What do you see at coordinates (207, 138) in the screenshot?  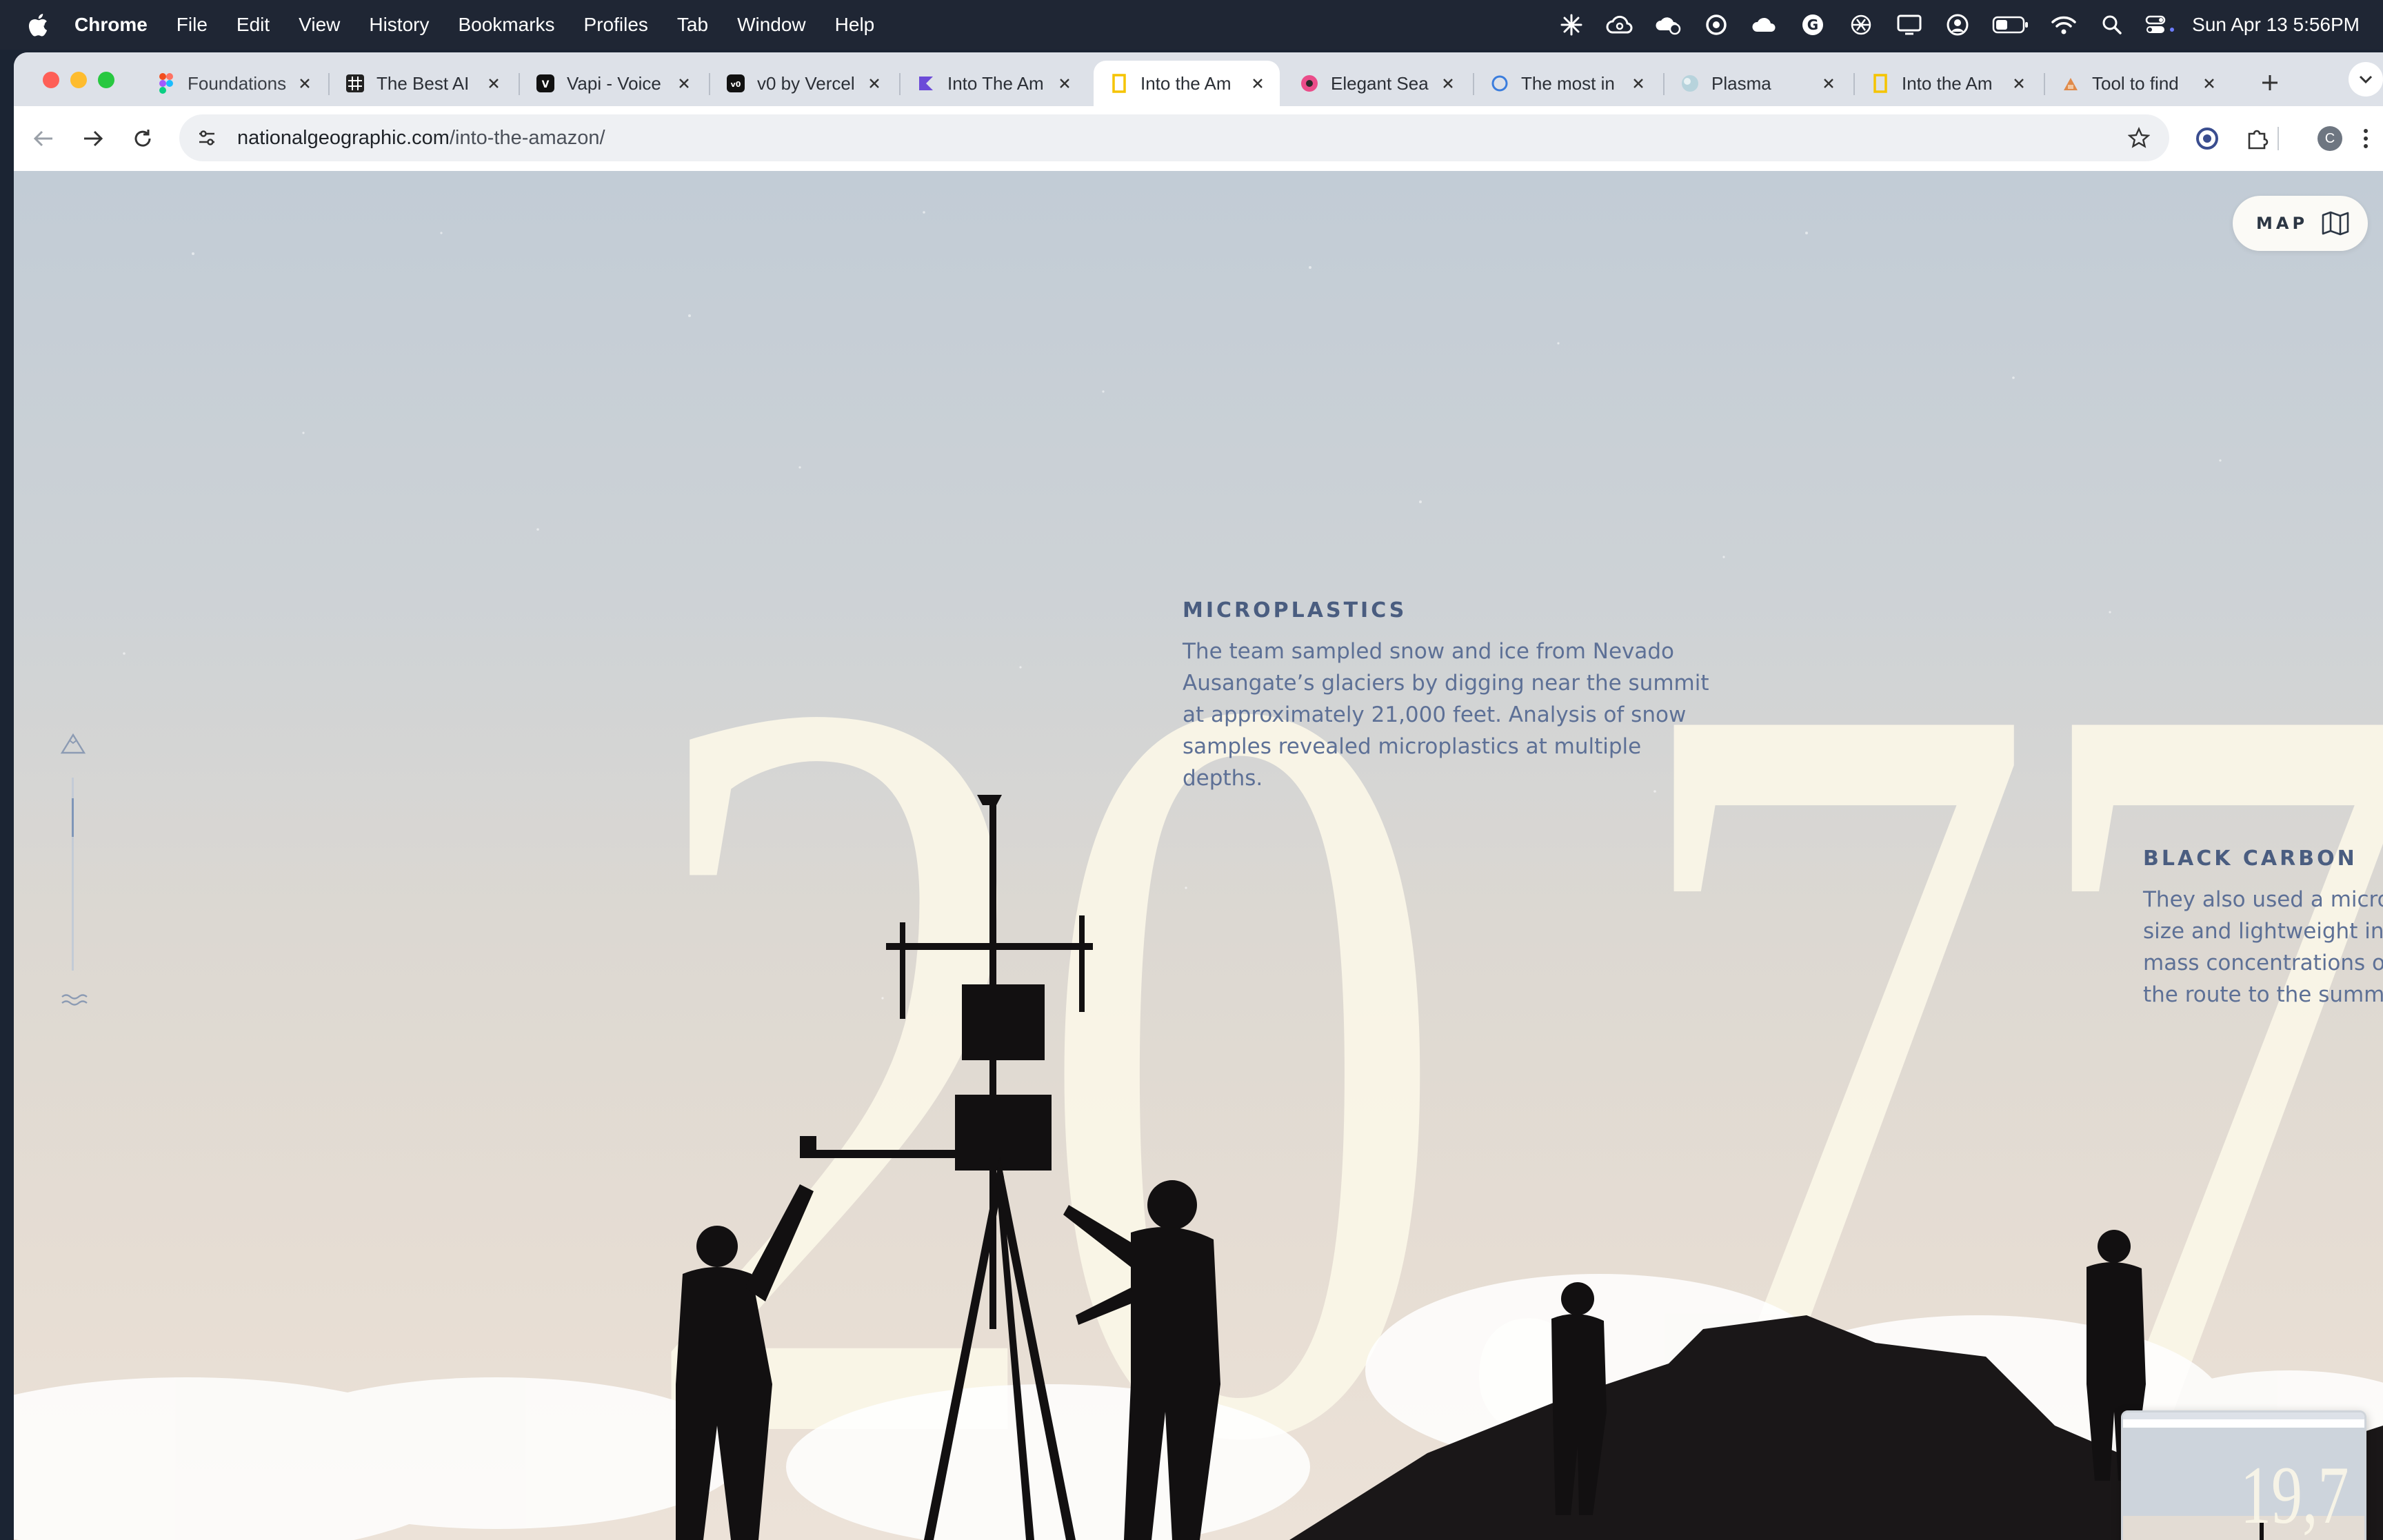 I see `site-info-icon` at bounding box center [207, 138].